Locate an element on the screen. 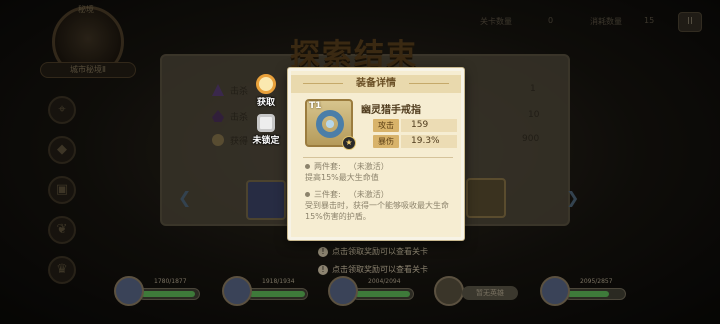  unlock-badge: 未锁定 is located at coordinates (266, 130).